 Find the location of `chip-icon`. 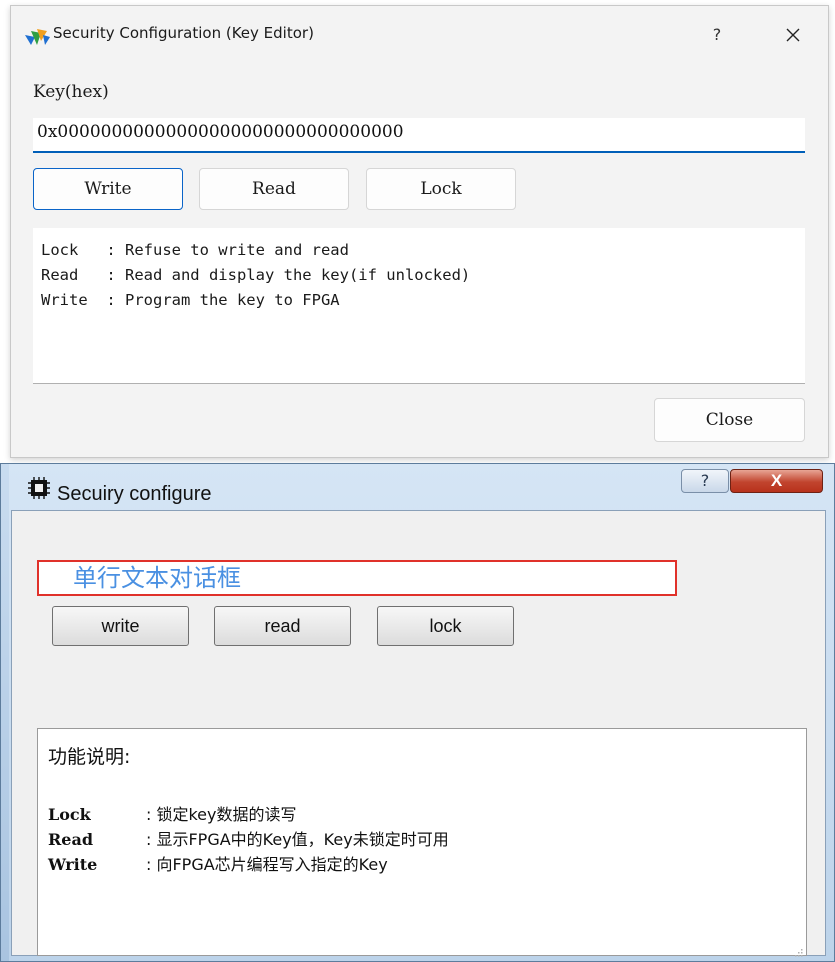

chip-icon is located at coordinates (39, 488).